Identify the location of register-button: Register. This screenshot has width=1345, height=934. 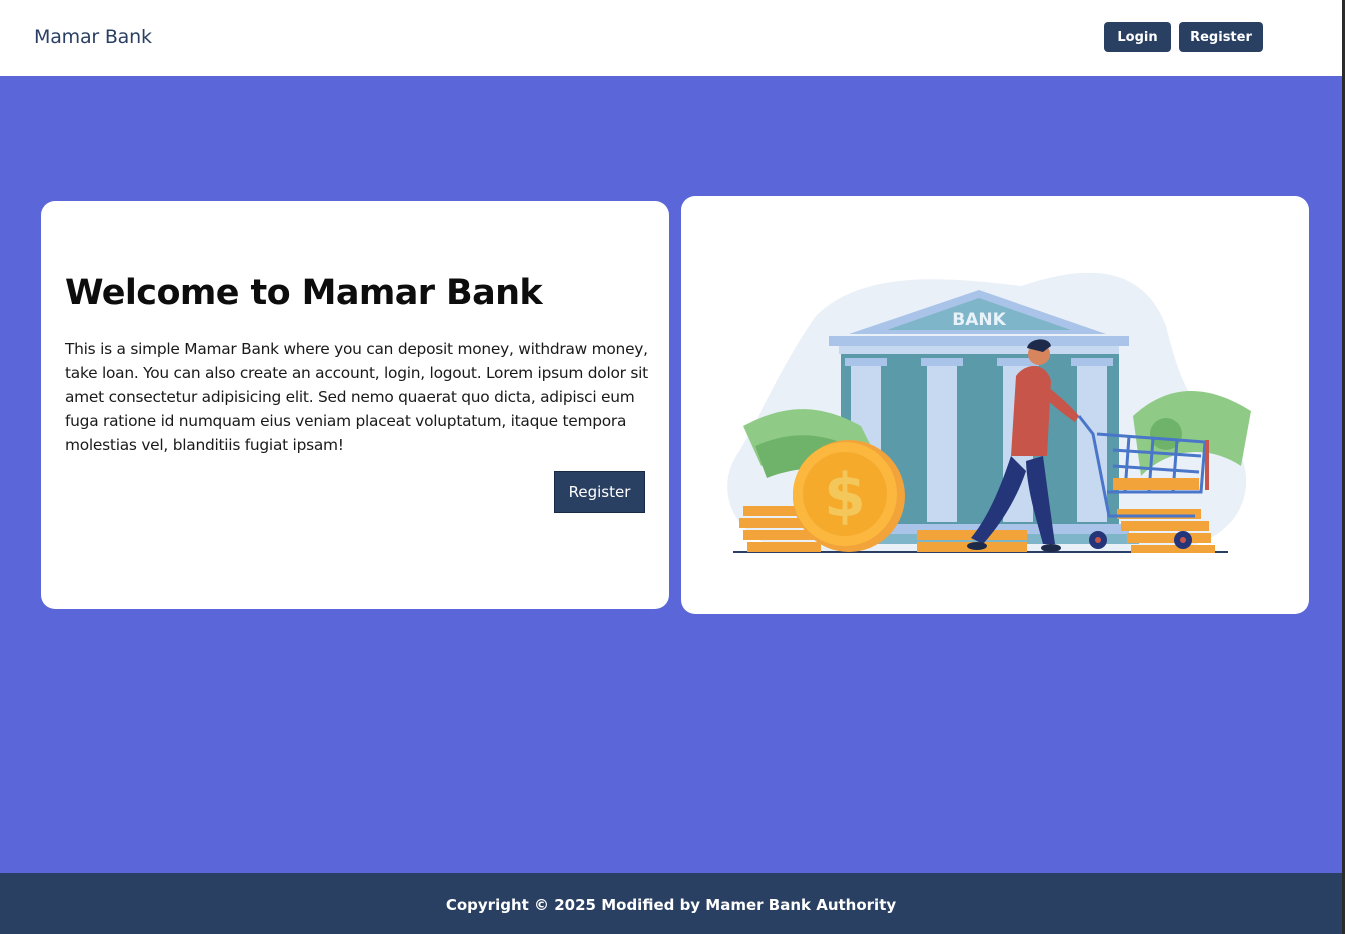
(1221, 37).